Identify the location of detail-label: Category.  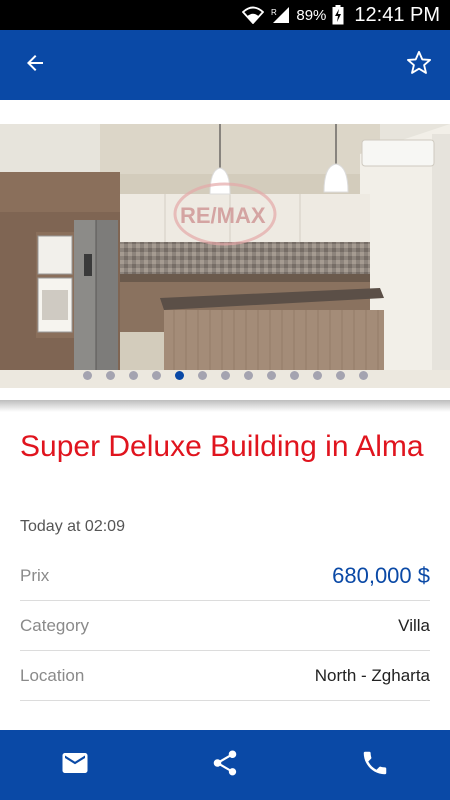
(54, 625).